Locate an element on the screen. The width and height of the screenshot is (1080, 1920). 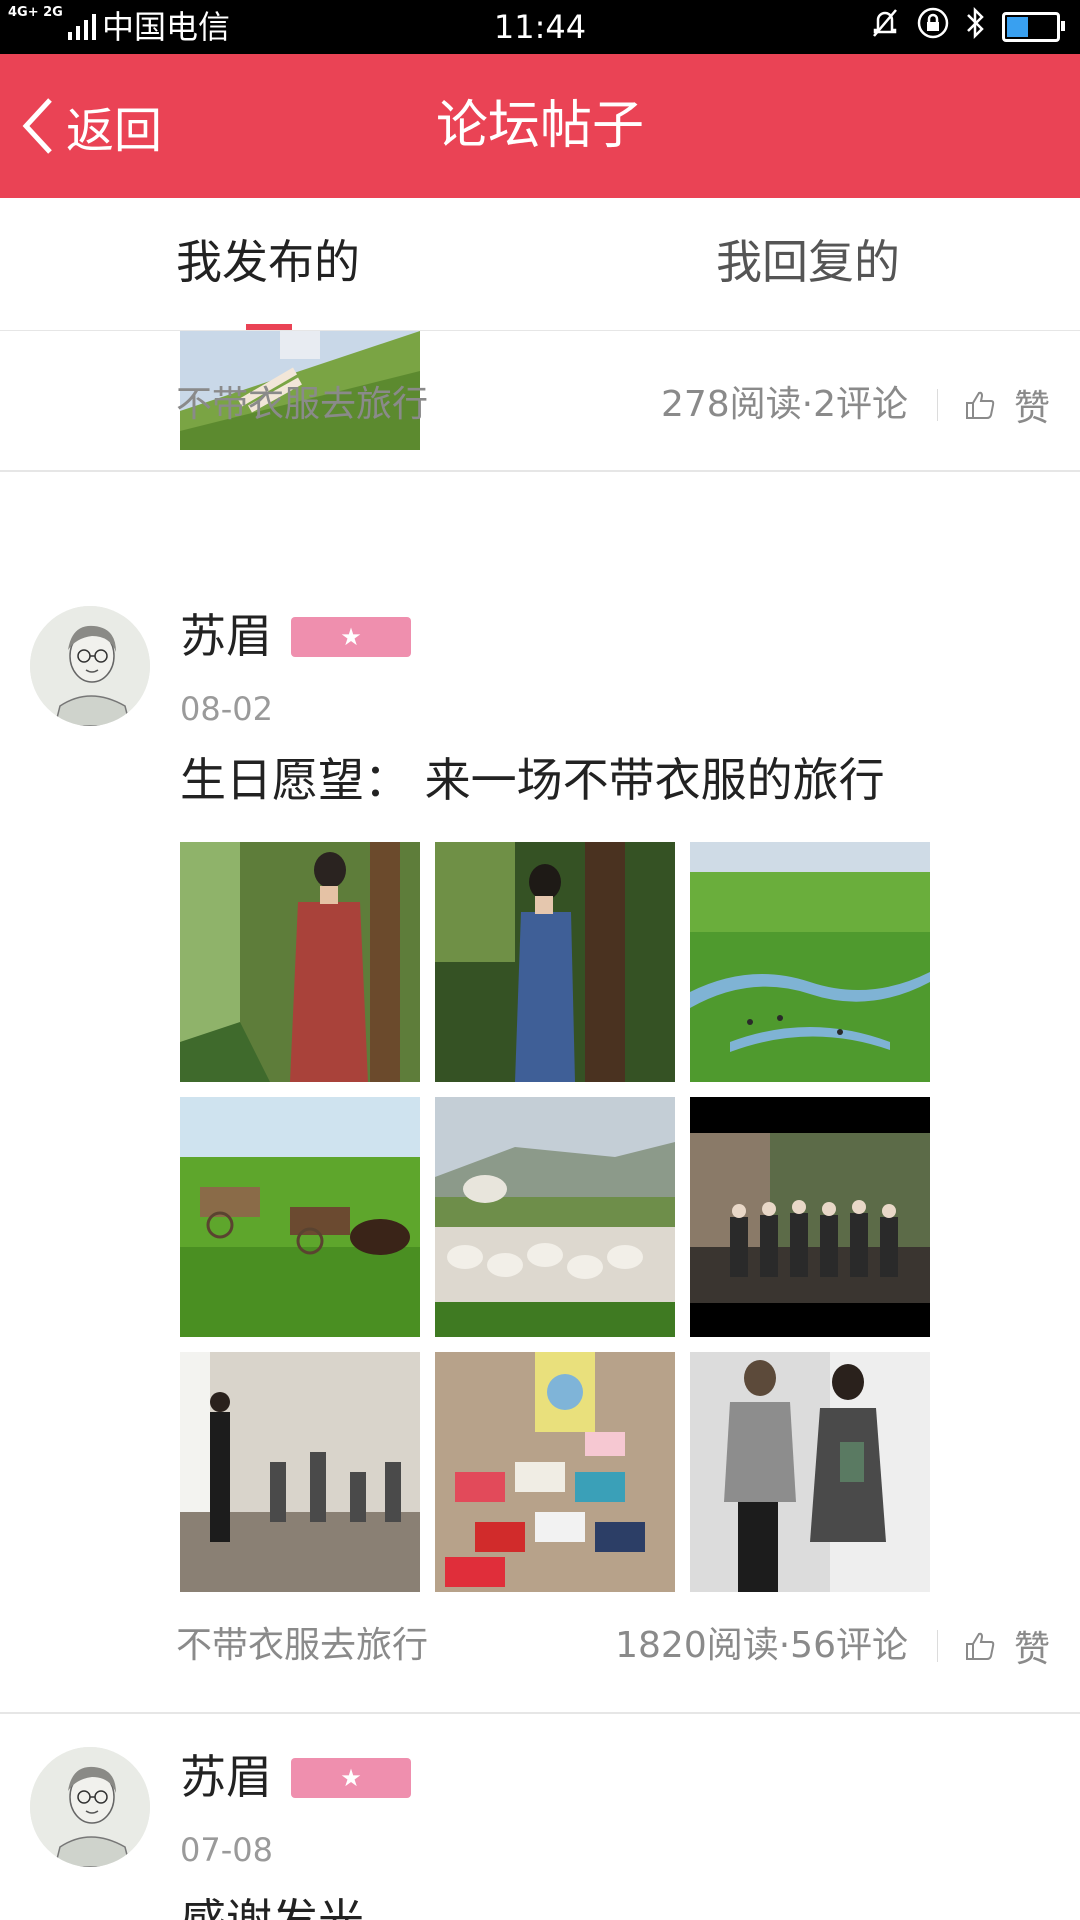
battery-icon is located at coordinates (1033, 27).